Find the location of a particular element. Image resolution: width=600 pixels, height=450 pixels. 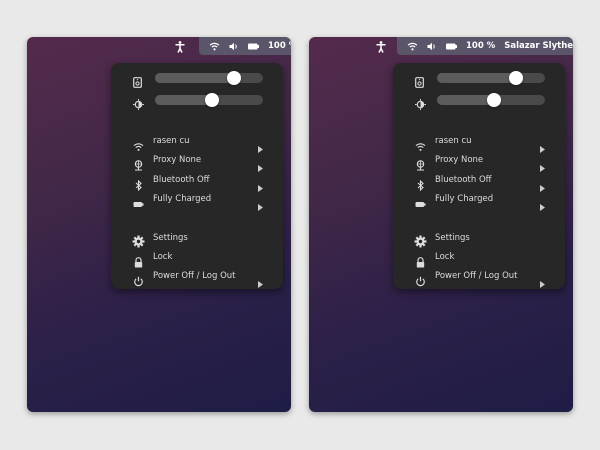

system-tray: 100 % Salazar Slytherin is located at coordinates (485, 46).